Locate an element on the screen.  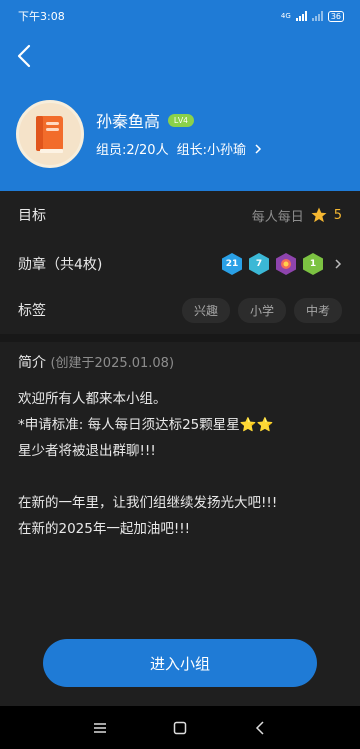
back-arrow-icon is located at coordinates (26, 56).